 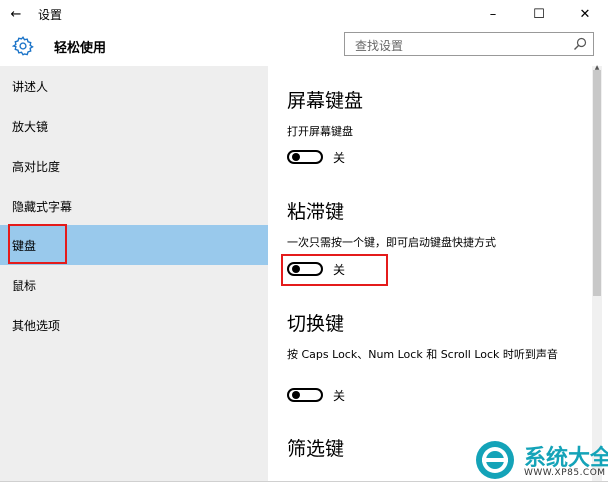 I want to click on close-button: ✕, so click(x=585, y=14).